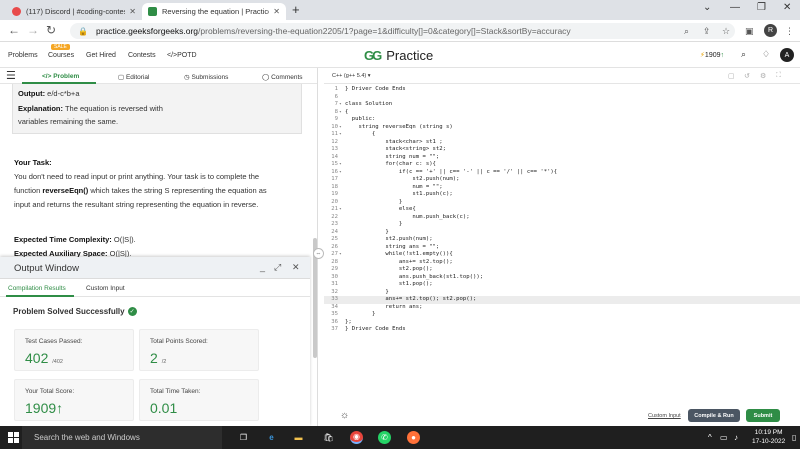 The width and height of the screenshot is (800, 449). What do you see at coordinates (562, 240) in the screenshot?
I see `code-line: 25 st2.push(num);` at bounding box center [562, 240].